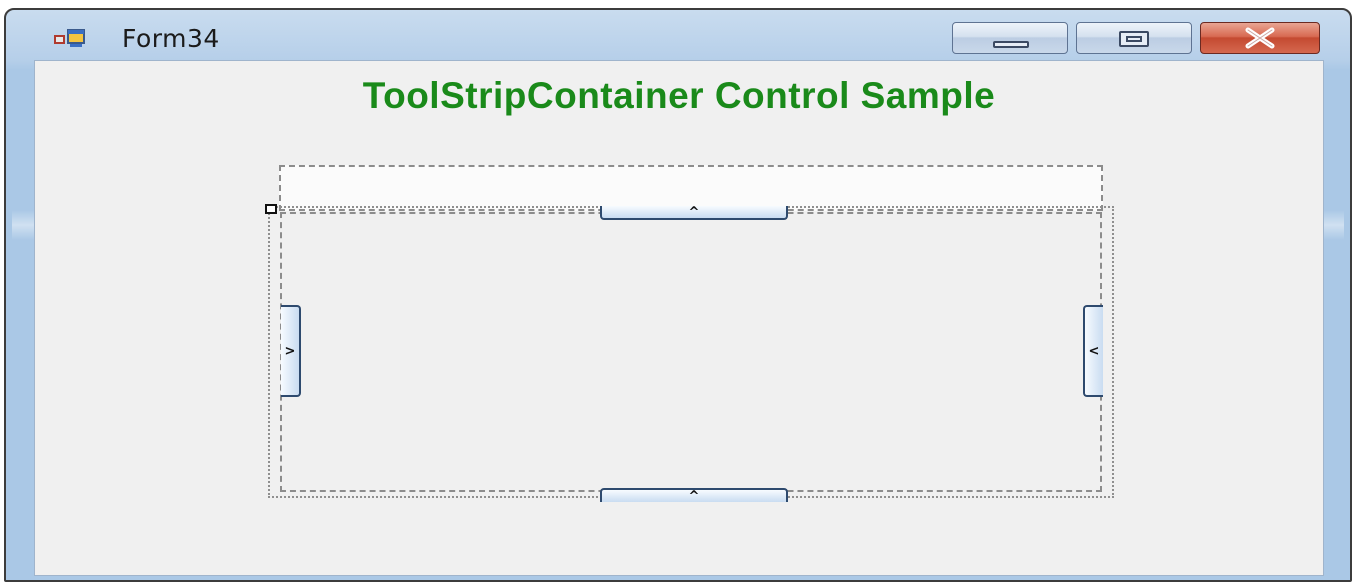 Image resolution: width=1365 pixels, height=586 pixels. Describe the element at coordinates (171, 38) in the screenshot. I see `window-title: Form34` at that location.